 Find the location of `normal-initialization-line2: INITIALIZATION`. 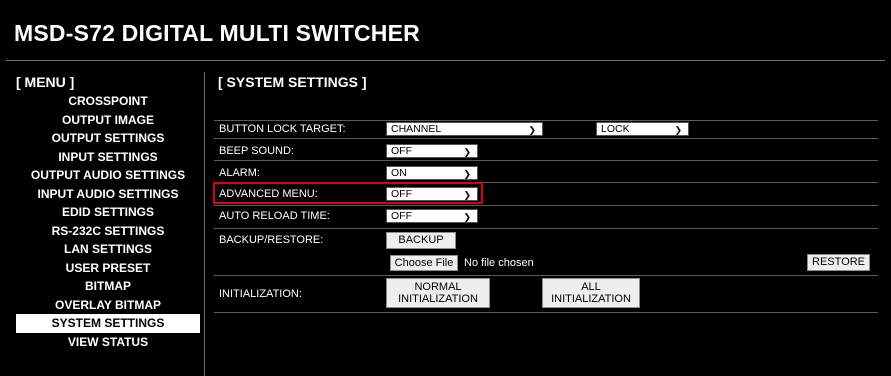

normal-initialization-line2: INITIALIZATION is located at coordinates (438, 299).